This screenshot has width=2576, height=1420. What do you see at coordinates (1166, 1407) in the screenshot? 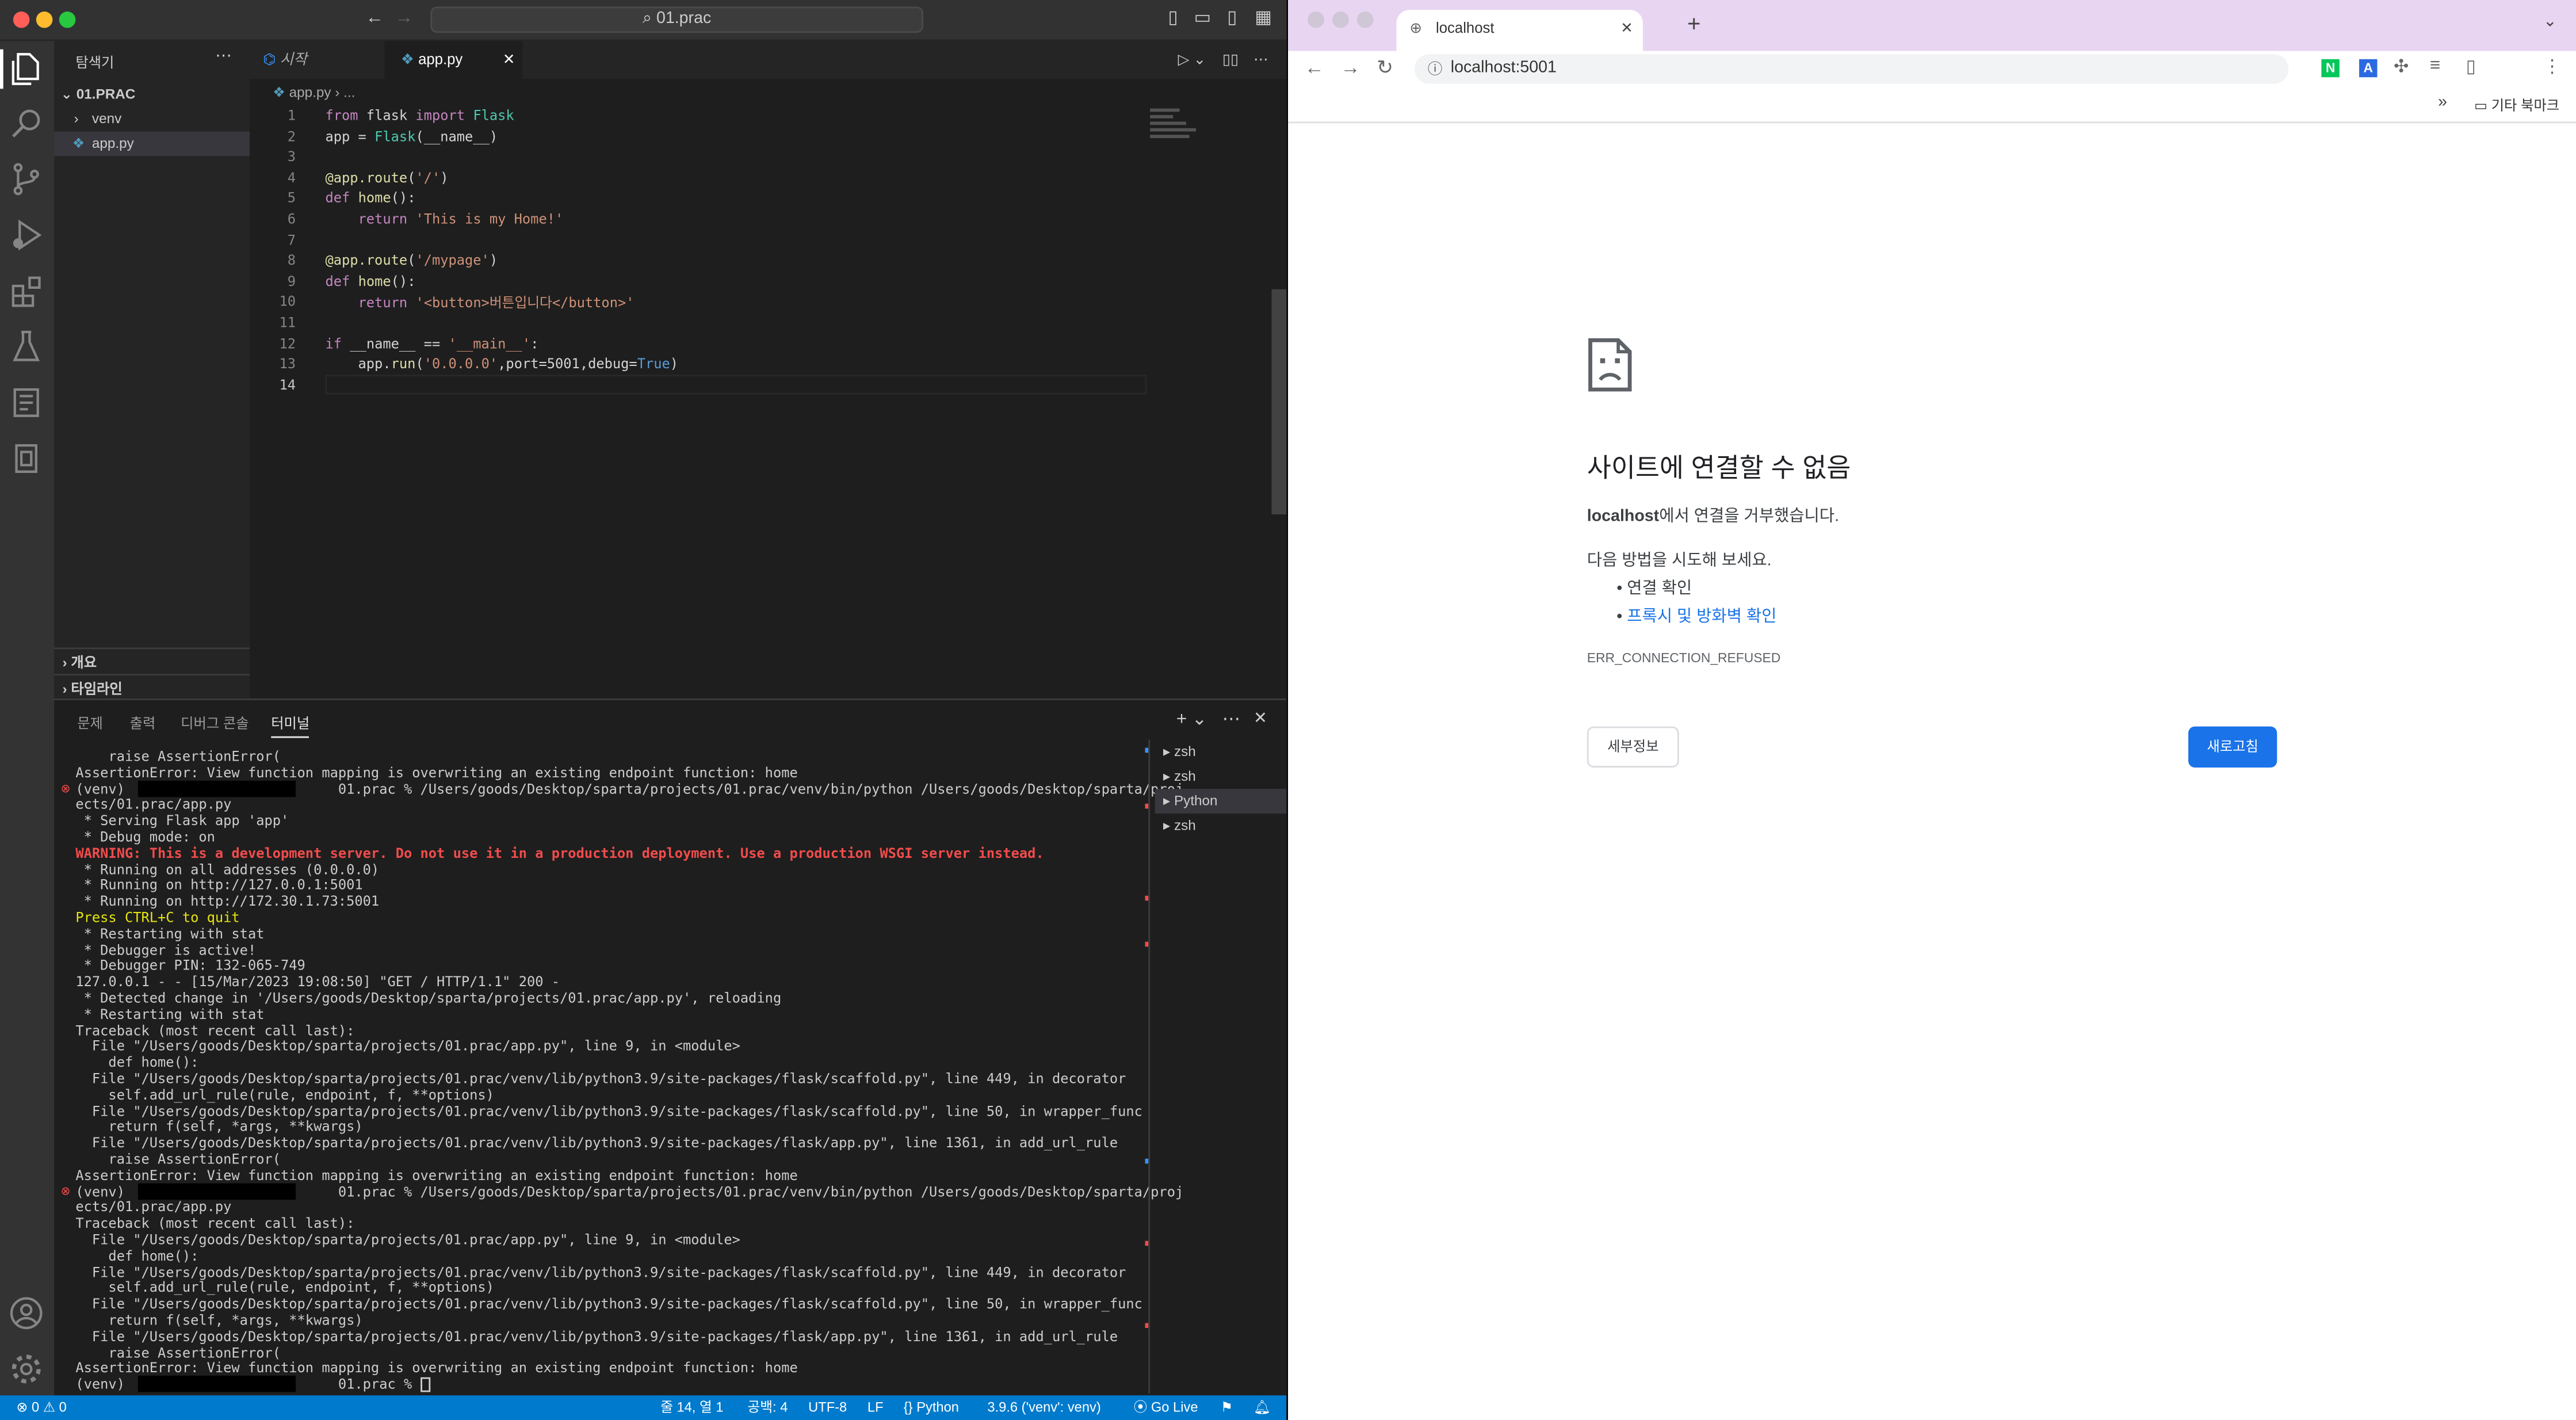
I see `go-live-button: ⦿ Go Live` at bounding box center [1166, 1407].